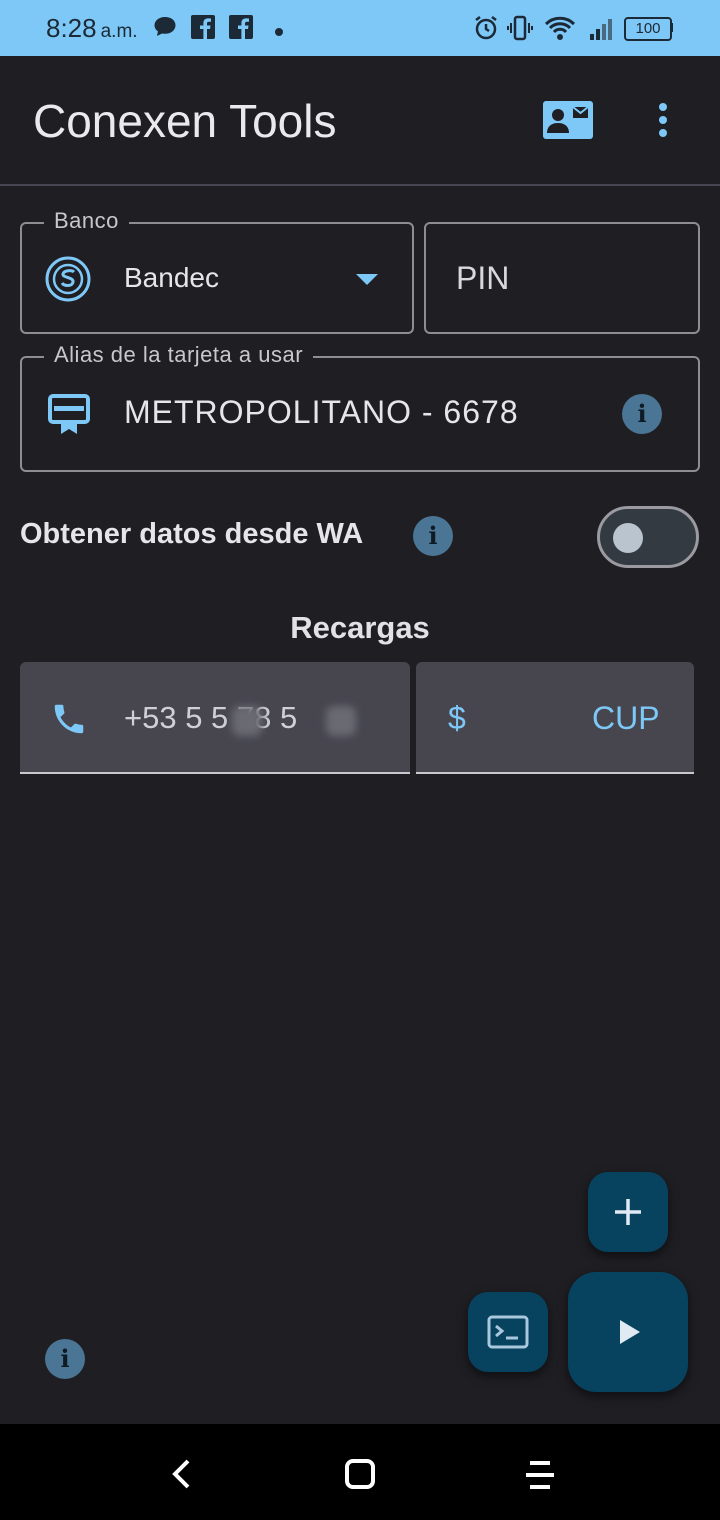  What do you see at coordinates (192, 534) in the screenshot?
I see `wa-label: Obtener datos desde WA` at bounding box center [192, 534].